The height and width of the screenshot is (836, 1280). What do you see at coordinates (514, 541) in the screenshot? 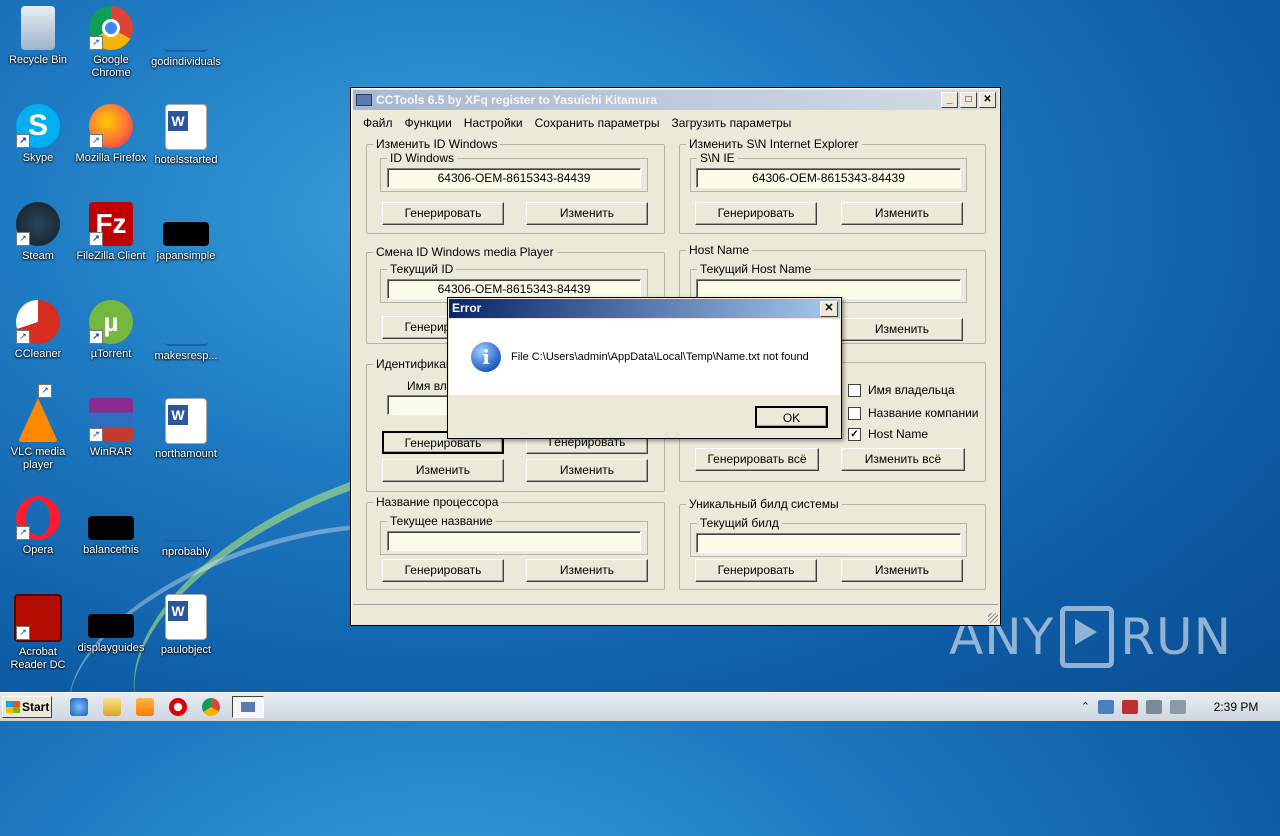
I see `cpu-name-field` at bounding box center [514, 541].